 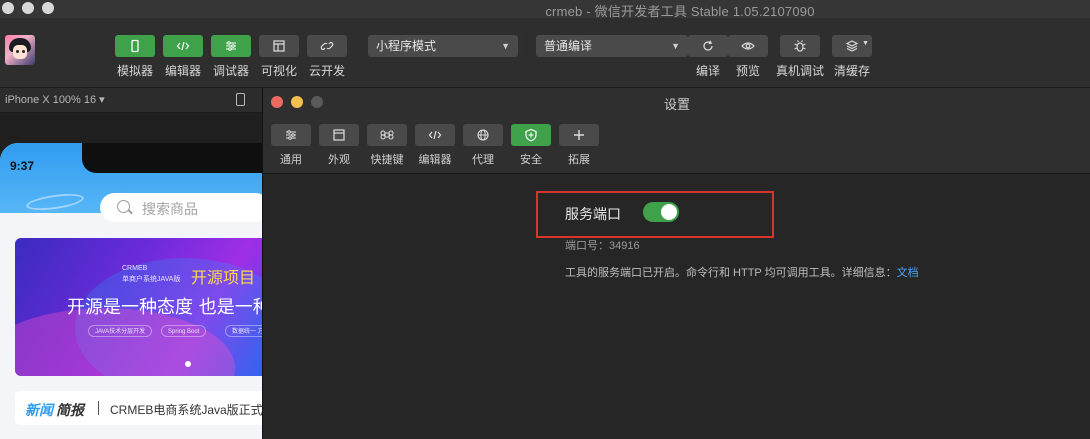 I want to click on banner-pill: 数据统一 方, so click(x=243, y=331).